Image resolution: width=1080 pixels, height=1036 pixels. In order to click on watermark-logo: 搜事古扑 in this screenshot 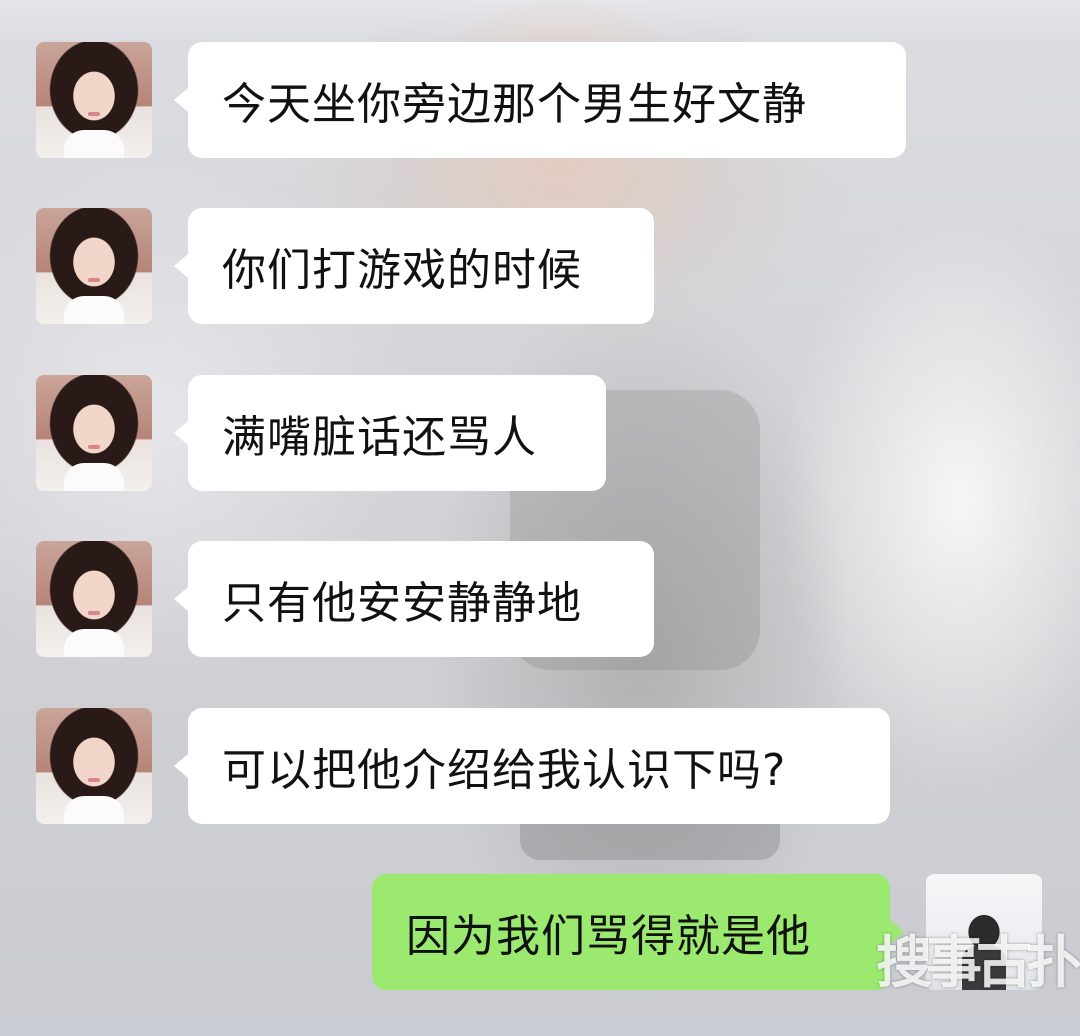, I will do `click(978, 963)`.